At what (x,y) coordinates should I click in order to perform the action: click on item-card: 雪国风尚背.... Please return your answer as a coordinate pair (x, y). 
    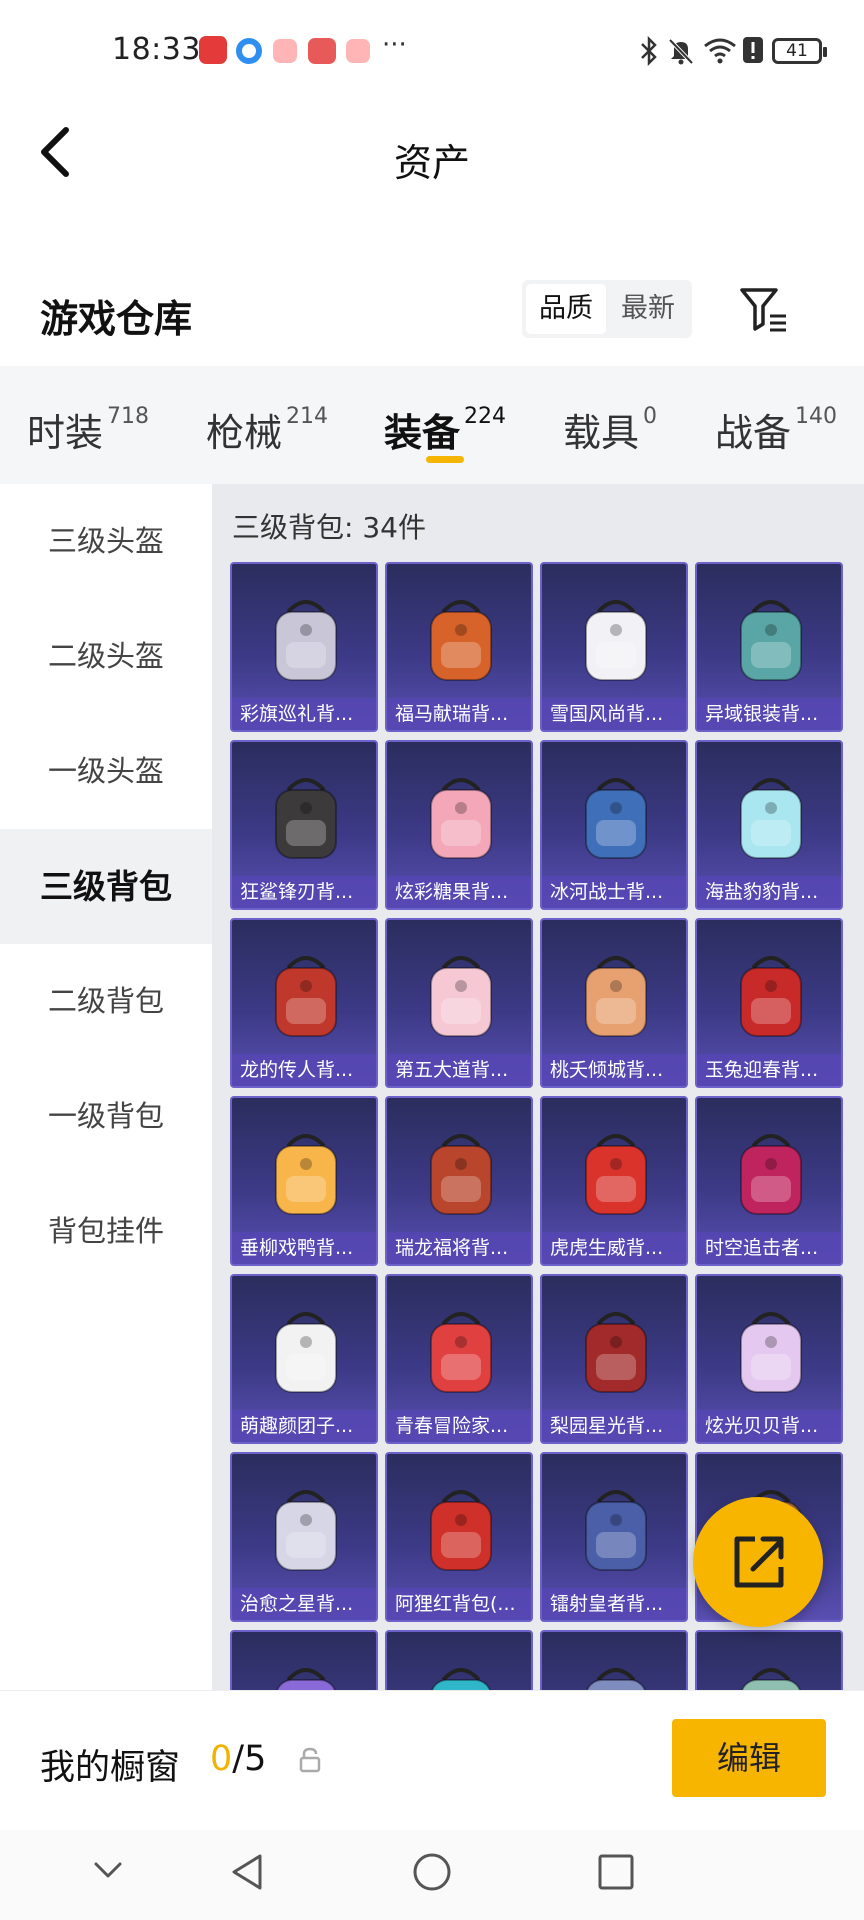
    Looking at the image, I should click on (614, 647).